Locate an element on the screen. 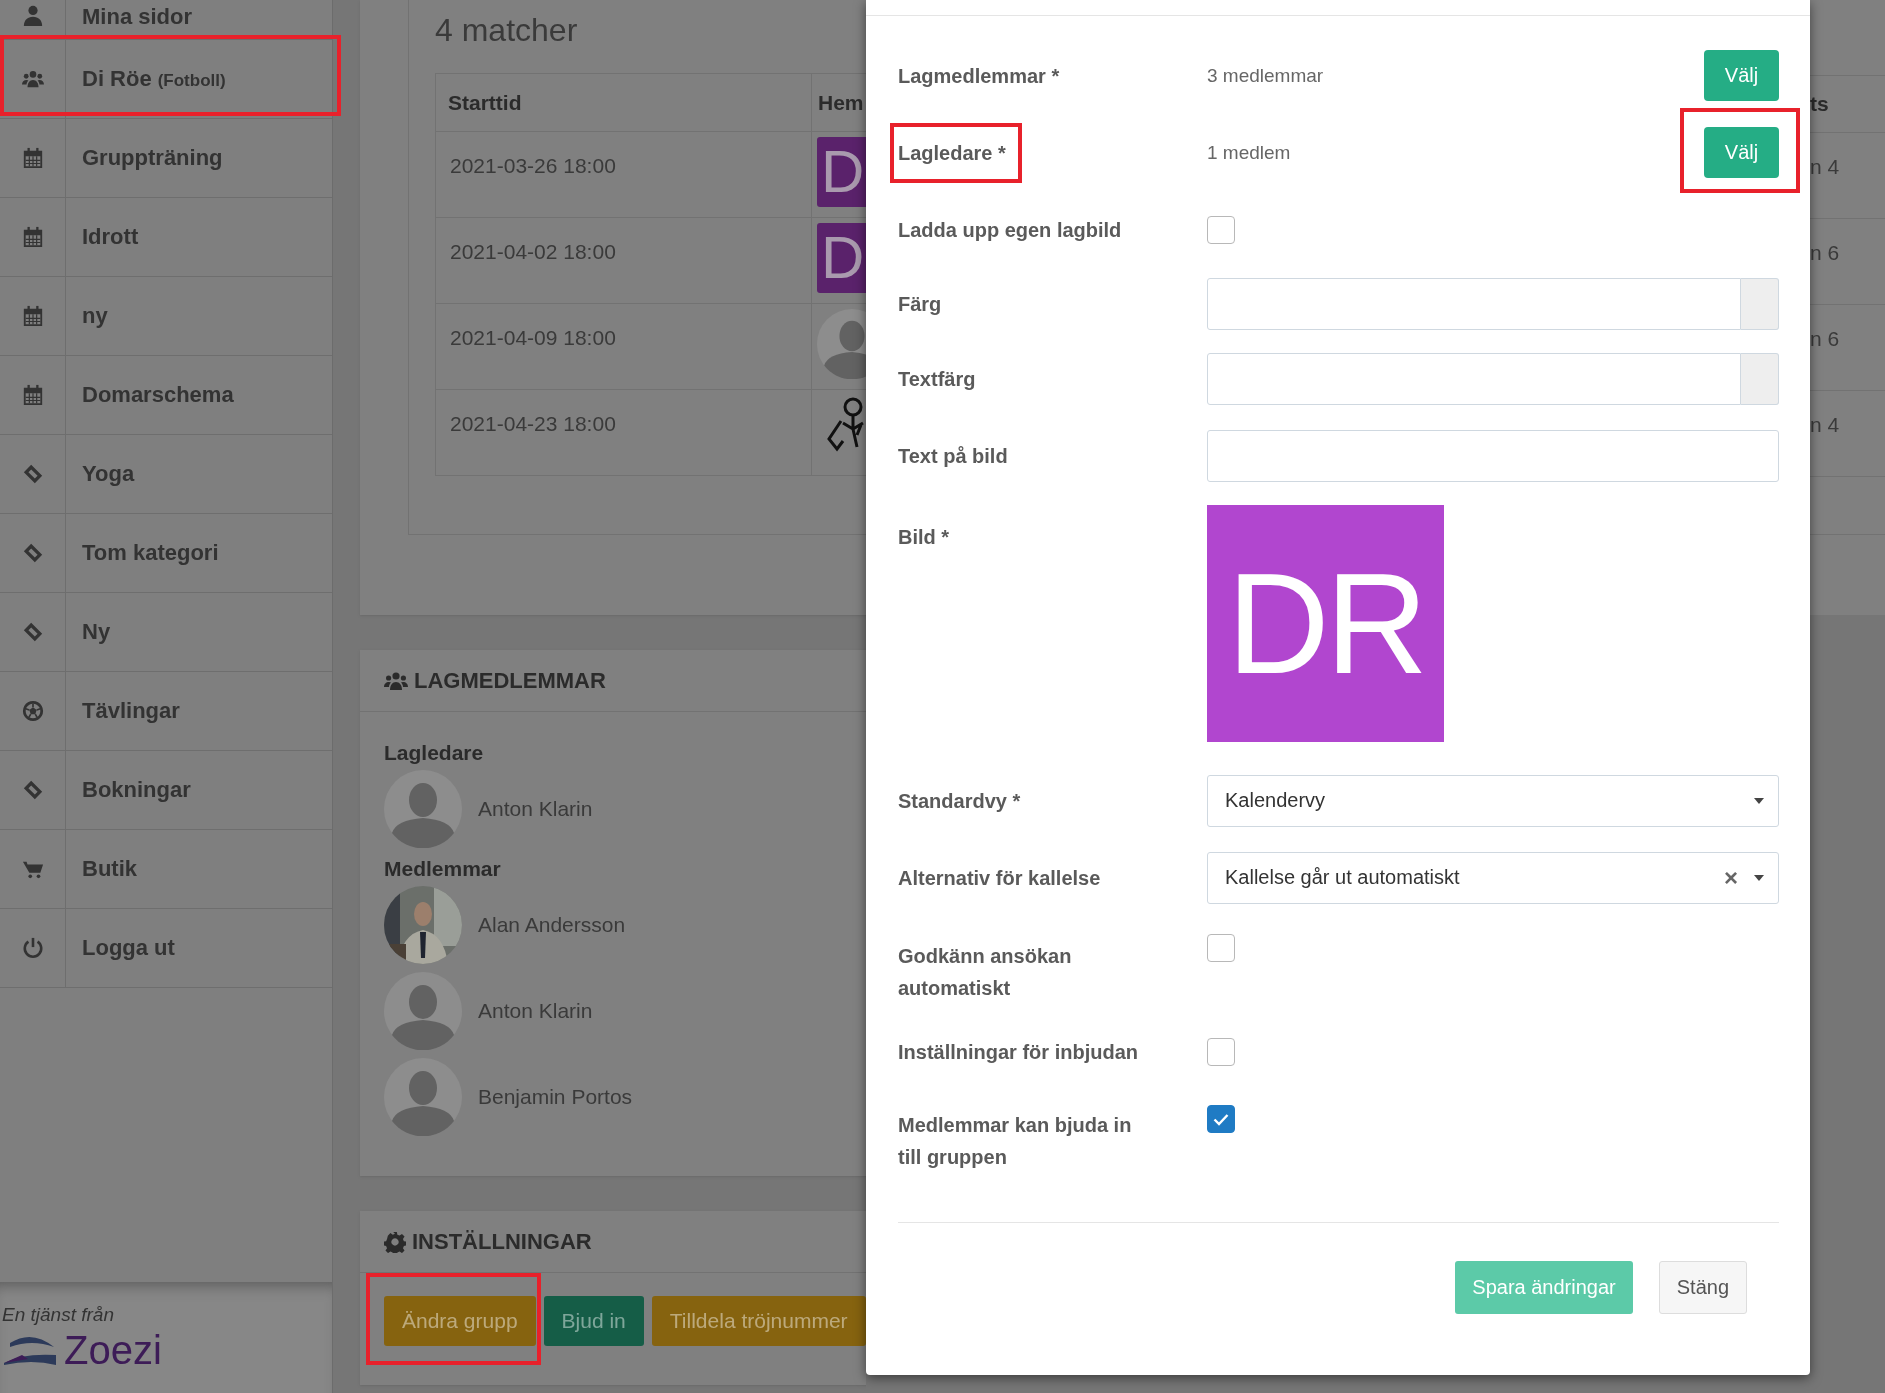 This screenshot has width=1885, height=1393. save-button: Spara ändringar is located at coordinates (1544, 1287).